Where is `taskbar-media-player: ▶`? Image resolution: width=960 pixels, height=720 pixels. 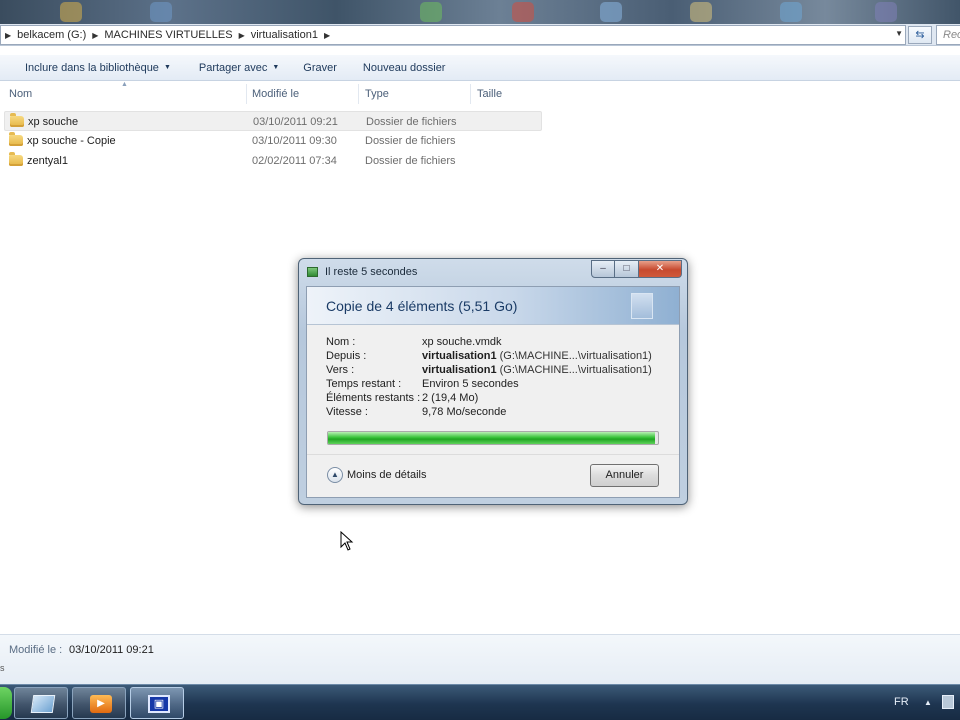
taskbar-media-player: ▶ is located at coordinates (99, 703).